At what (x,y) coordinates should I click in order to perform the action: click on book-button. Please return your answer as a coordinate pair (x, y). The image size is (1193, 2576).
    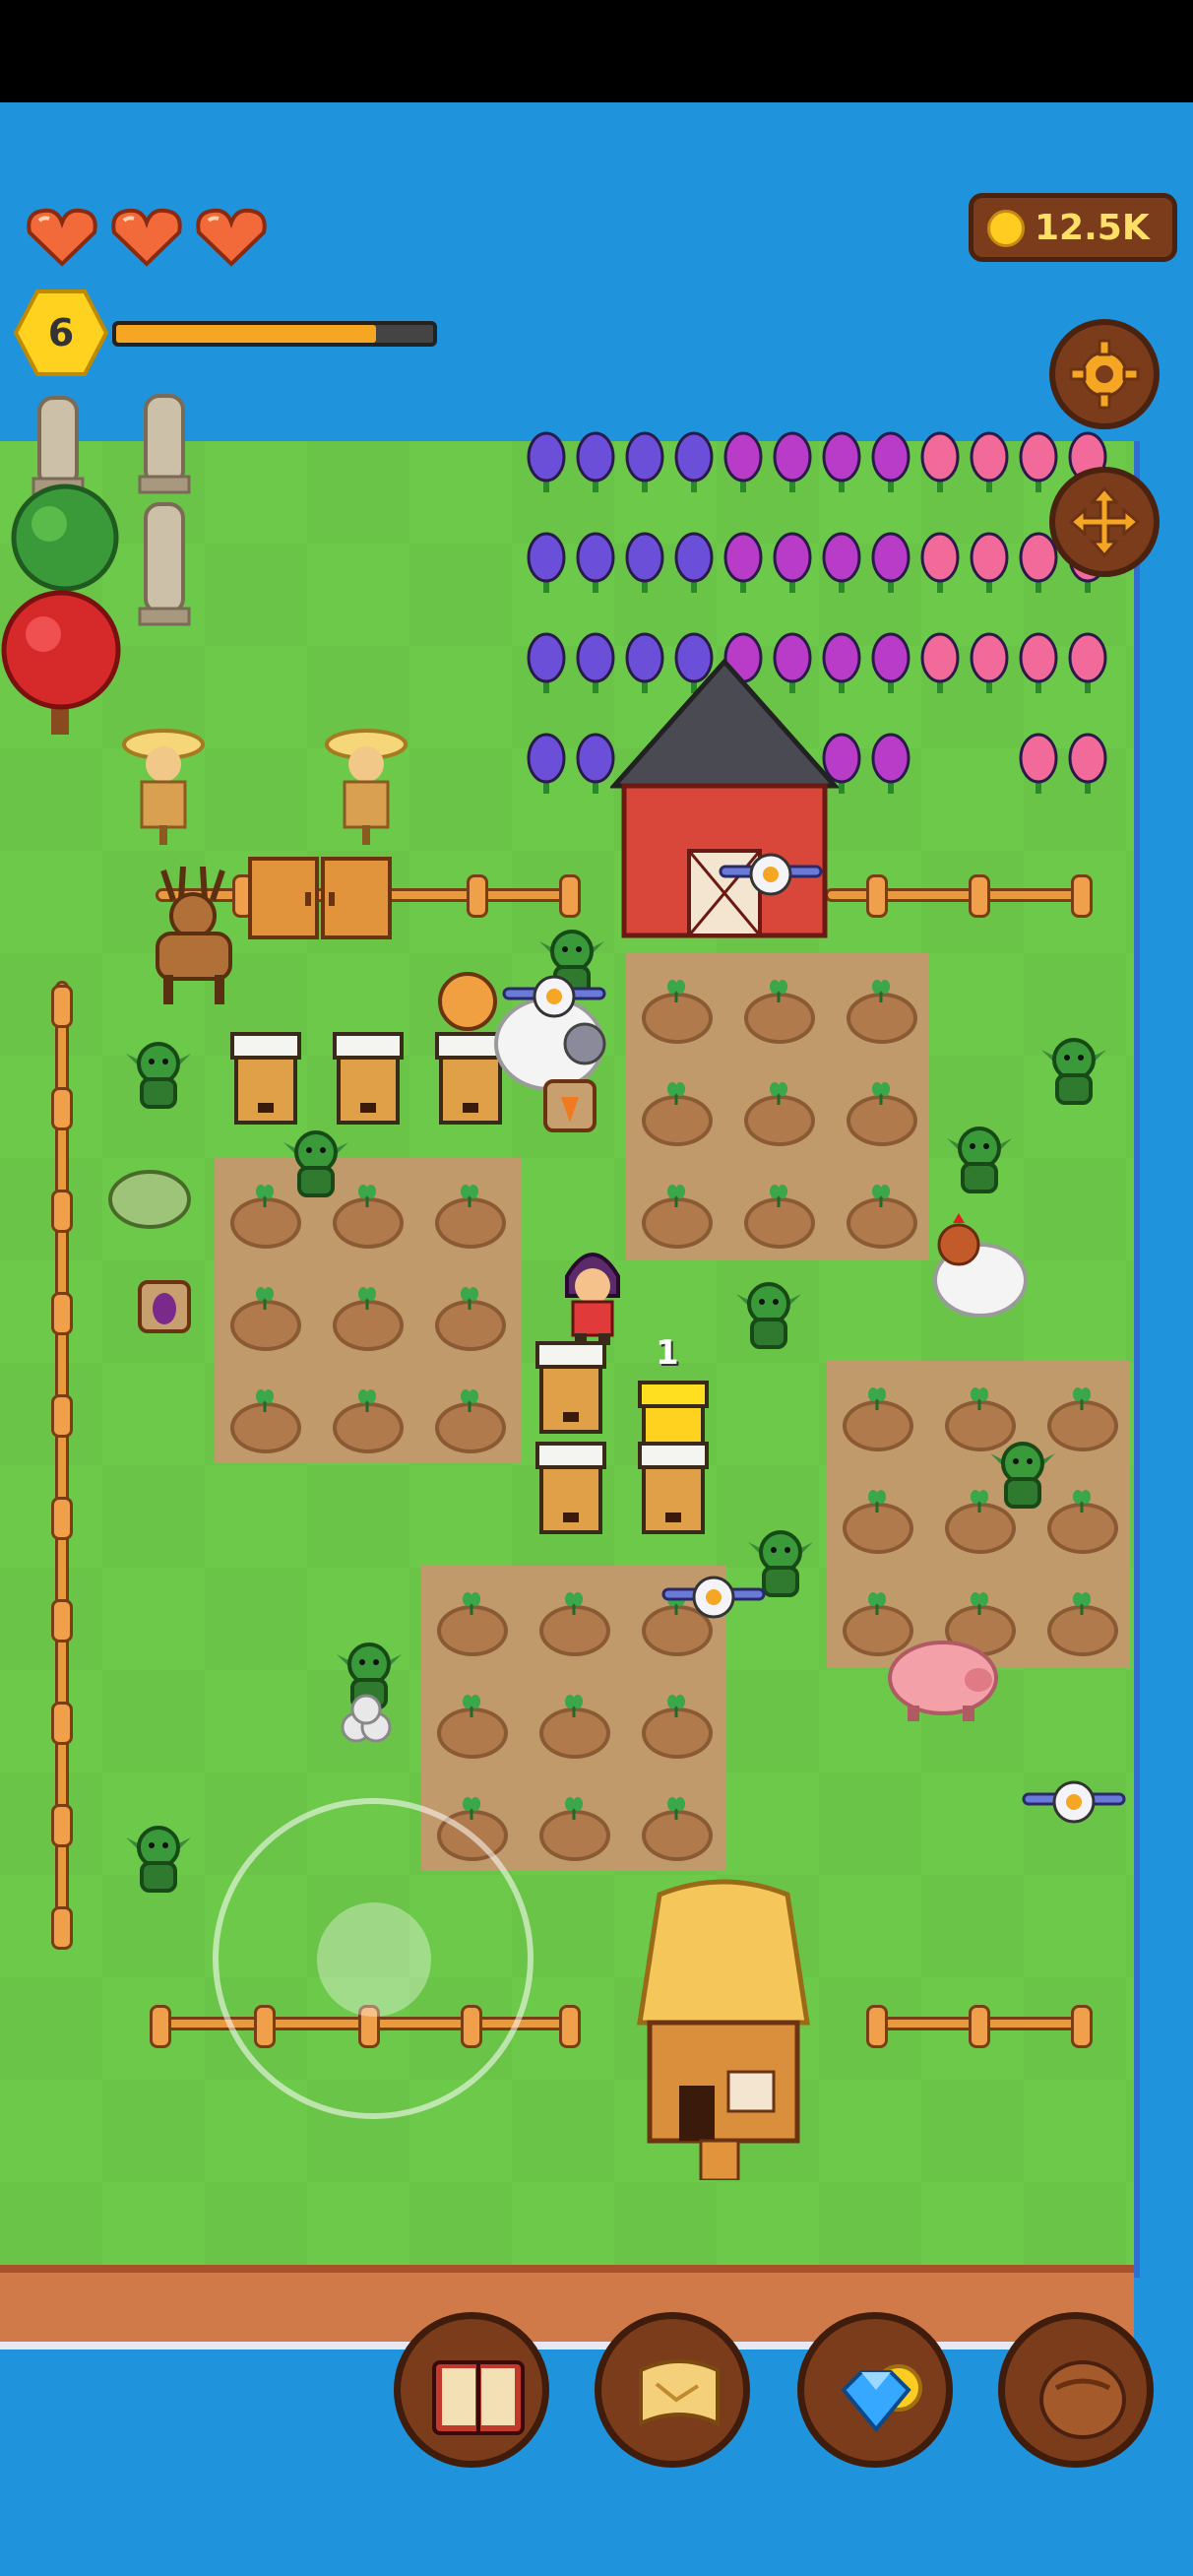
    Looking at the image, I should click on (471, 2390).